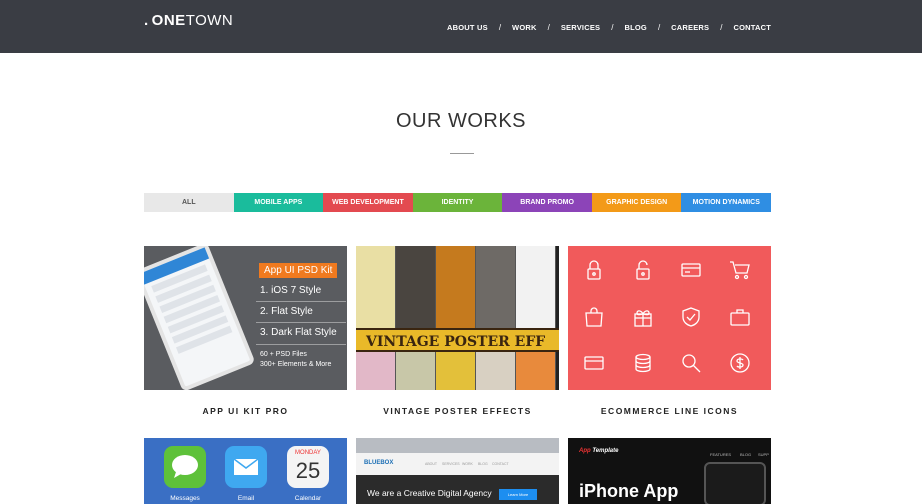  Describe the element at coordinates (298, 270) in the screenshot. I see `kit-badge: App UI PSD Kit` at that location.